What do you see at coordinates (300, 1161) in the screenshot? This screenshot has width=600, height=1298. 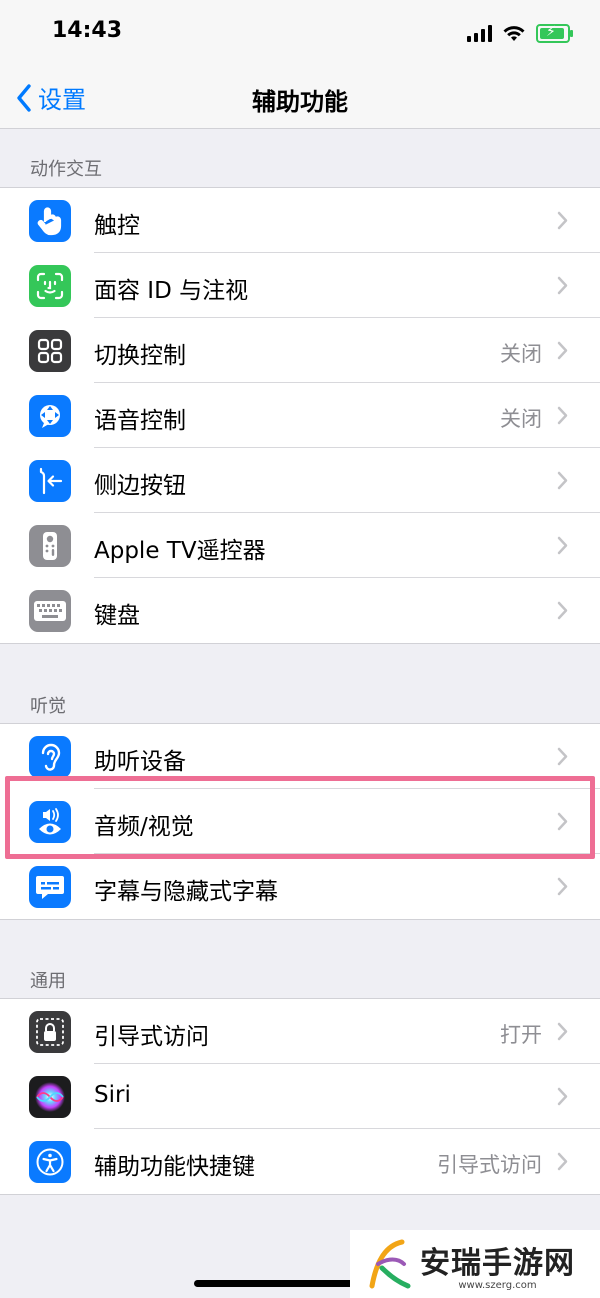 I see `row-accessibility-shortcut: 辅助功能快捷键 引导式访问` at bounding box center [300, 1161].